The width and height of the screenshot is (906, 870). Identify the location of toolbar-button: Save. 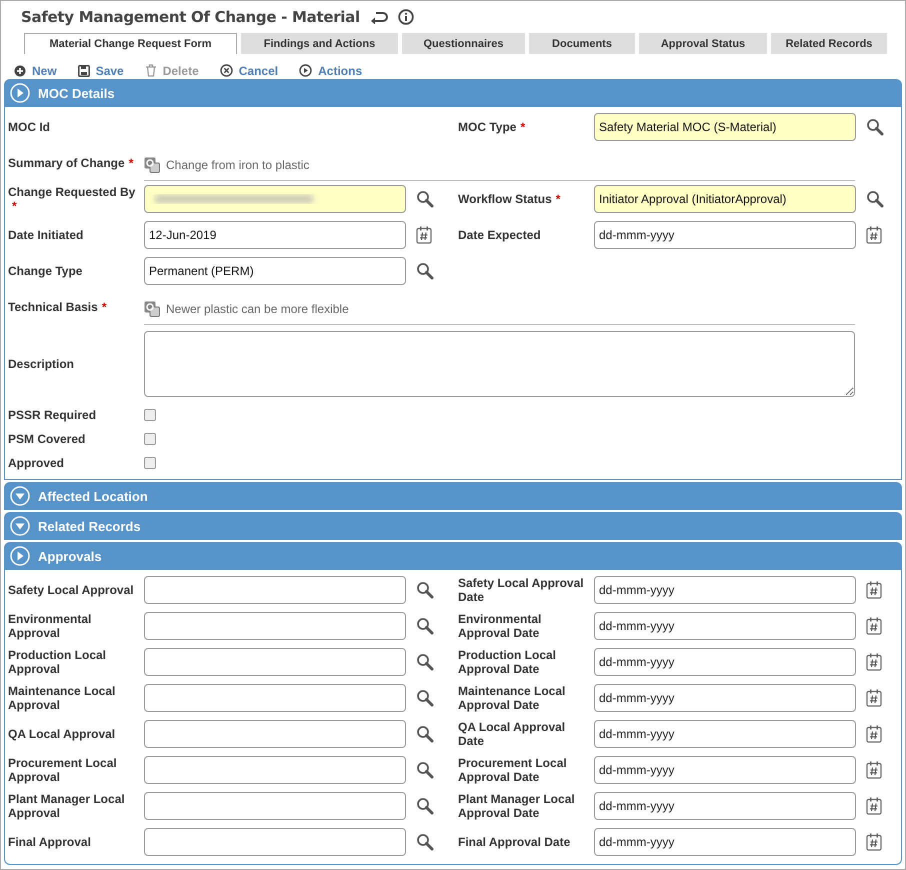
(101, 70).